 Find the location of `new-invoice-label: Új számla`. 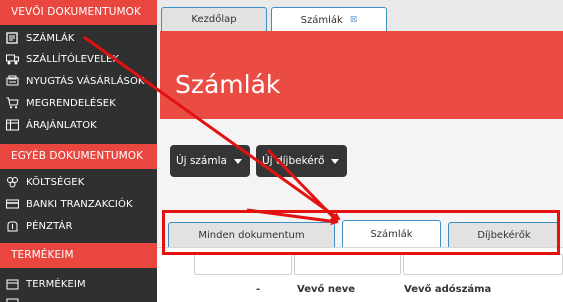

new-invoice-label: Új számla is located at coordinates (201, 161).